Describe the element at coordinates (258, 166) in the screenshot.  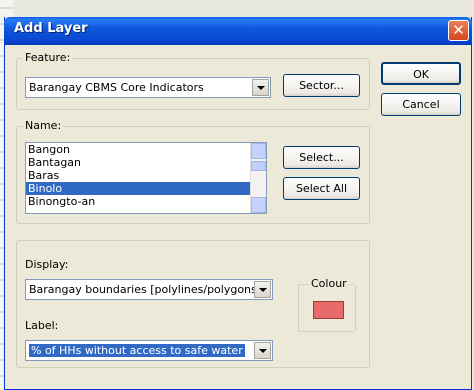
I see `scroll-thumb` at that location.